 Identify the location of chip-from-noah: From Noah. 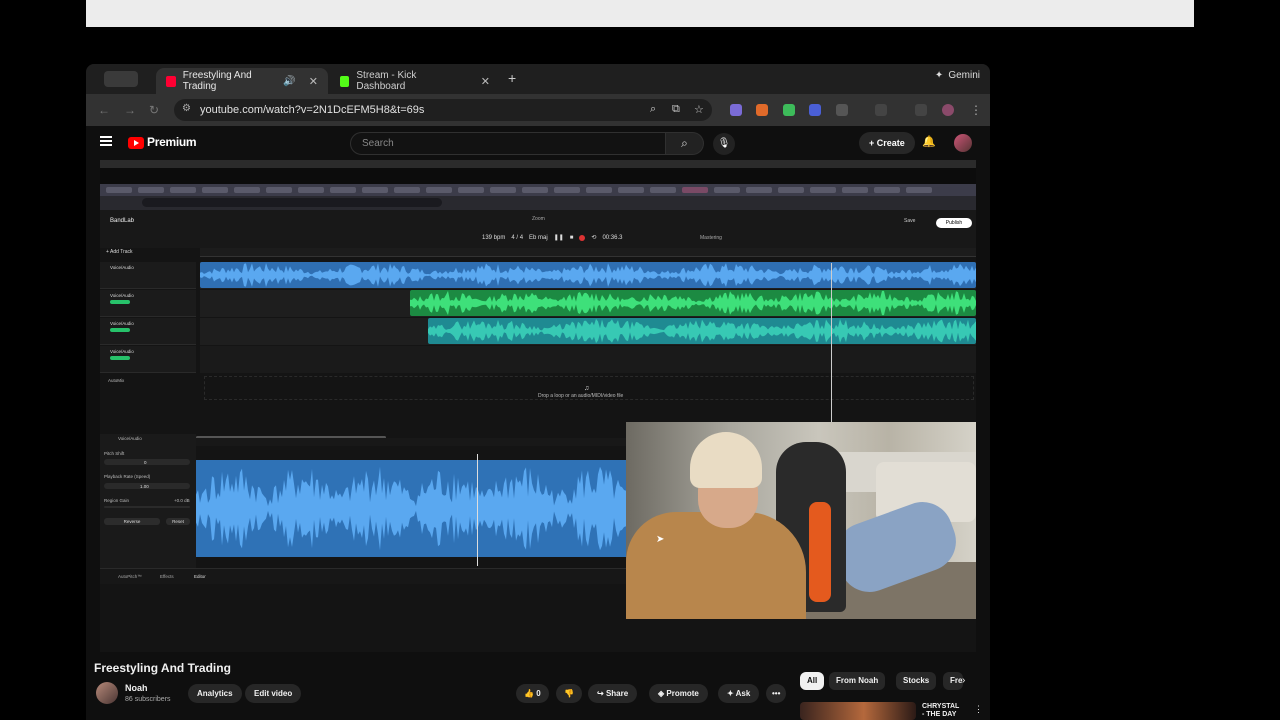
(857, 681).